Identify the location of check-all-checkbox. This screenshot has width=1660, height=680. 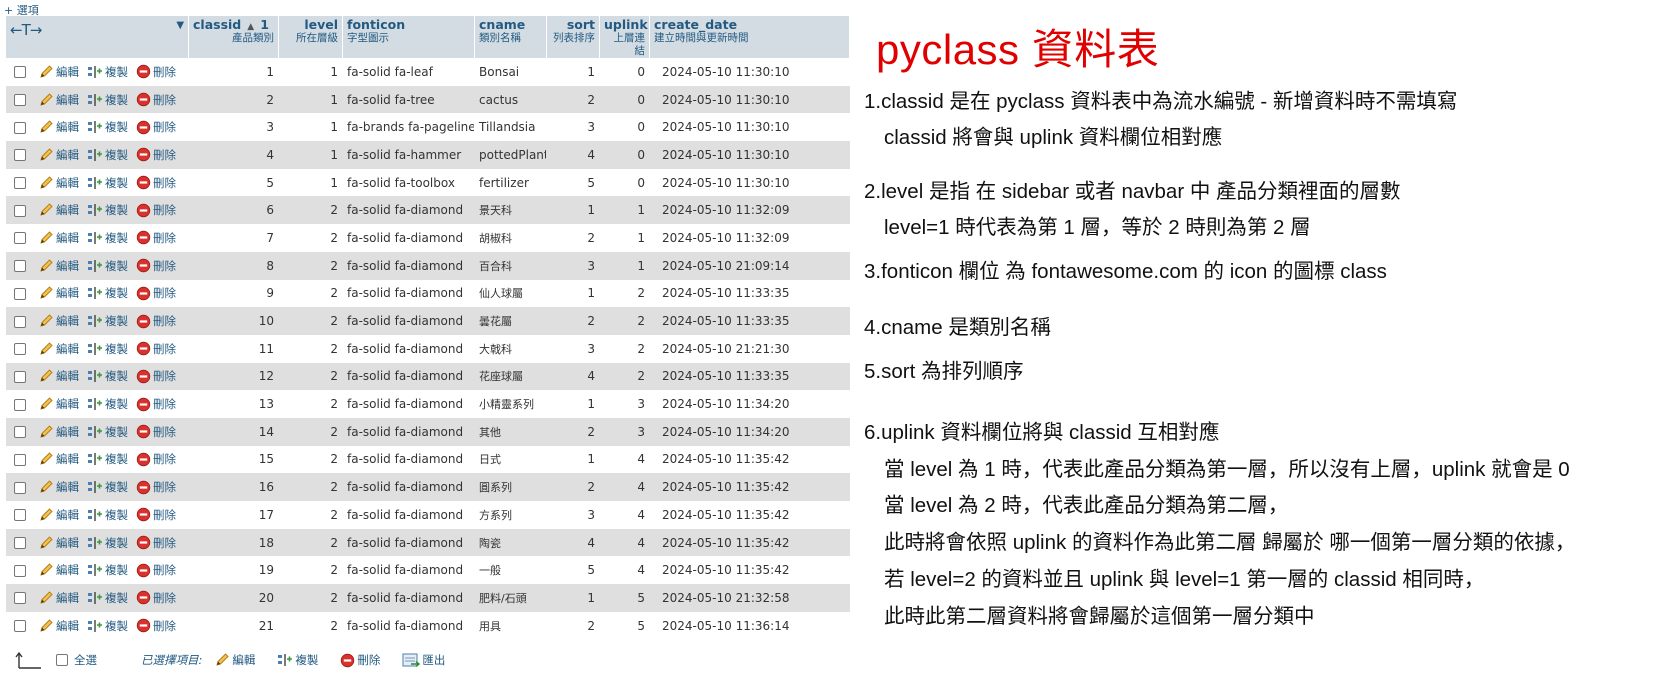
(62, 660).